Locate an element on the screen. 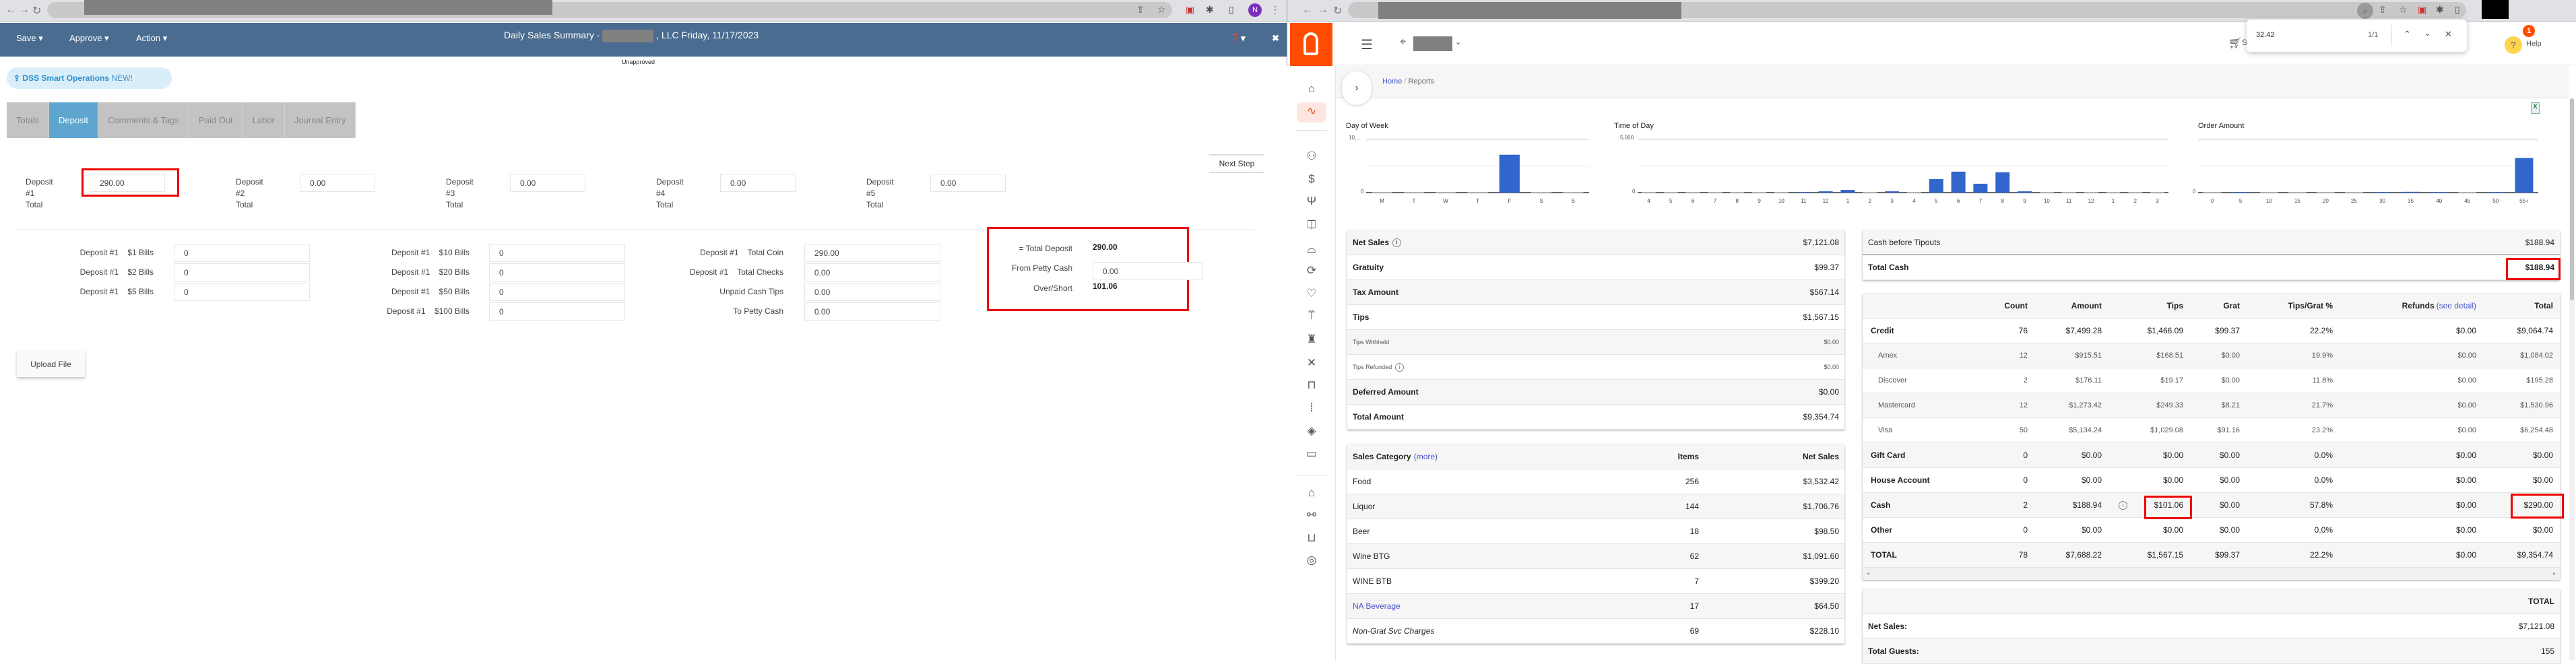  kitchen-icon: ♜ is located at coordinates (1311, 339).